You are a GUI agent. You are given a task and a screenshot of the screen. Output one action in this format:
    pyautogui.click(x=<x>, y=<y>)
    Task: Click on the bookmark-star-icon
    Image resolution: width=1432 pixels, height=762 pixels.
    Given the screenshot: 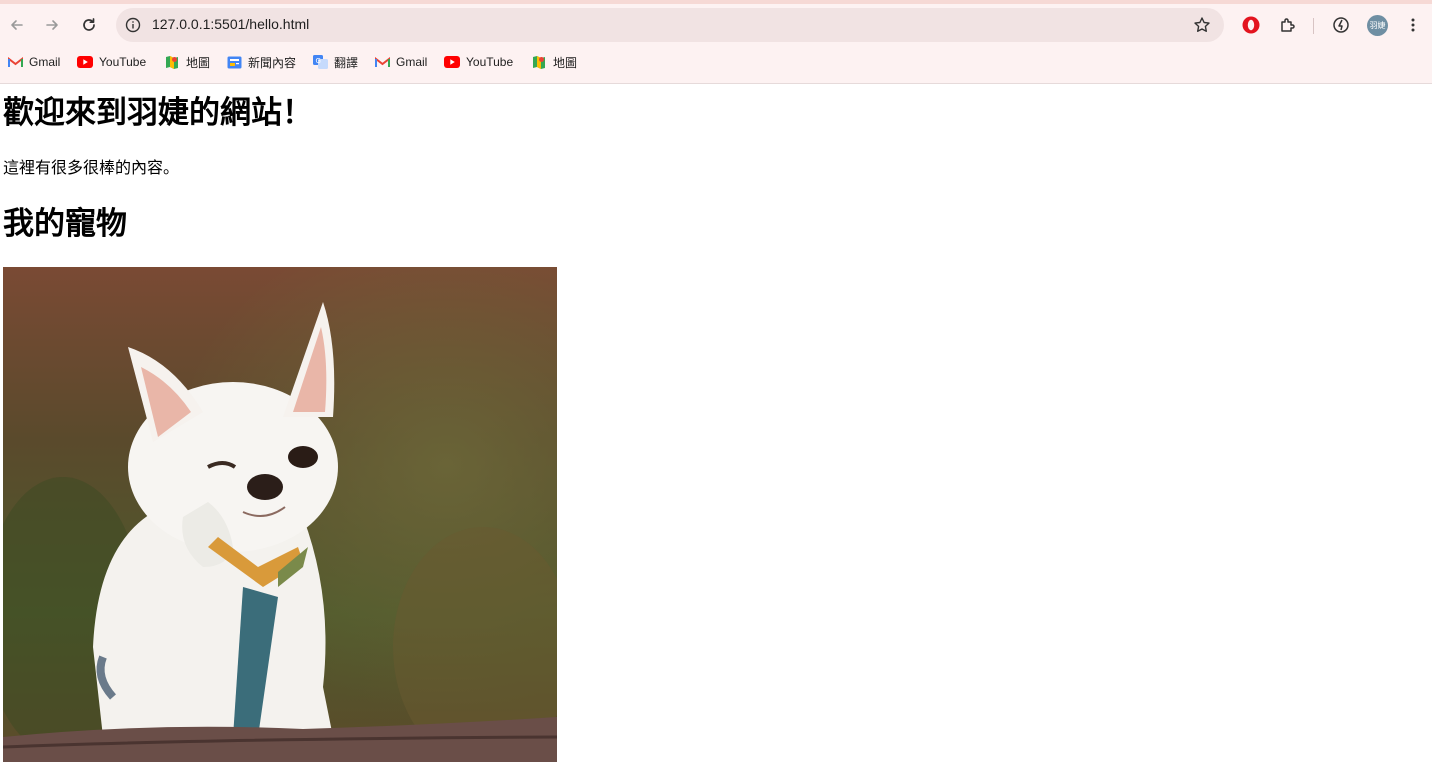 What is the action you would take?
    pyautogui.click(x=1202, y=25)
    